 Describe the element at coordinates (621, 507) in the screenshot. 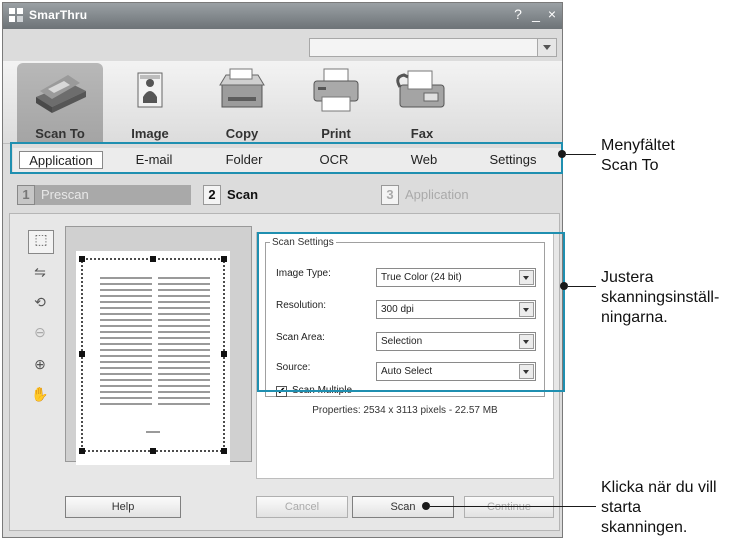

I see `annotation-line: starta` at that location.